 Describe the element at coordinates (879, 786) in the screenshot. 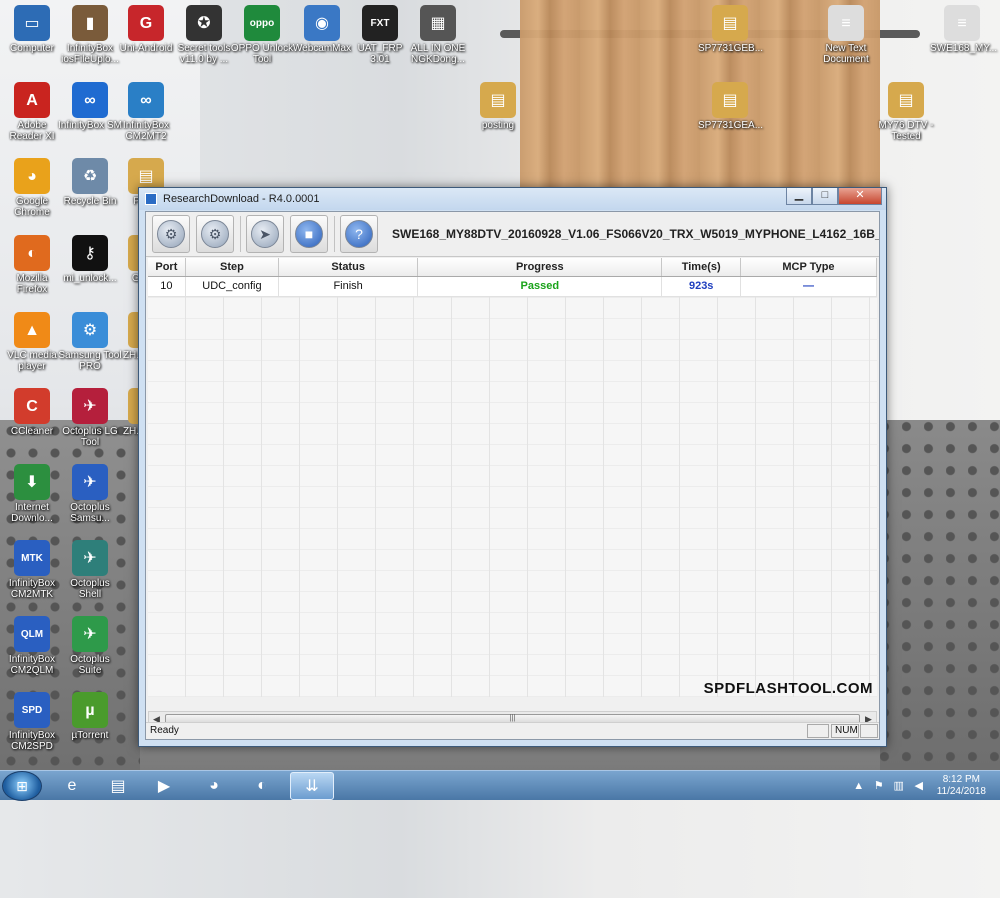

I see `action-center-flag-icon: ⚑` at that location.